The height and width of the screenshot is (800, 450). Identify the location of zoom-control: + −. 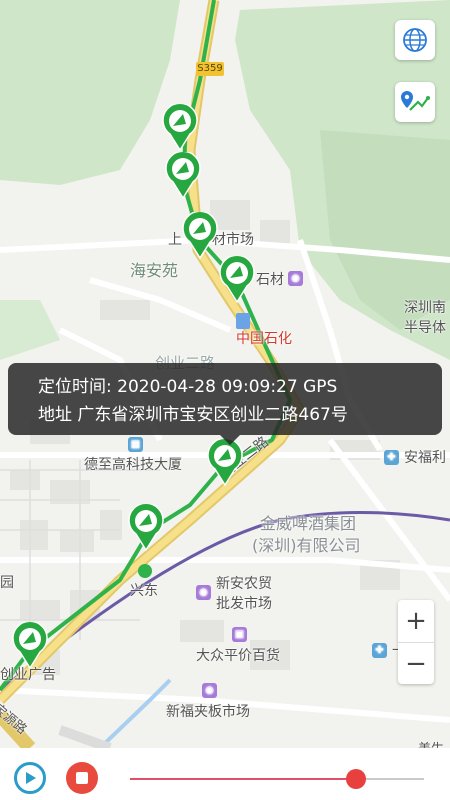
(416, 642).